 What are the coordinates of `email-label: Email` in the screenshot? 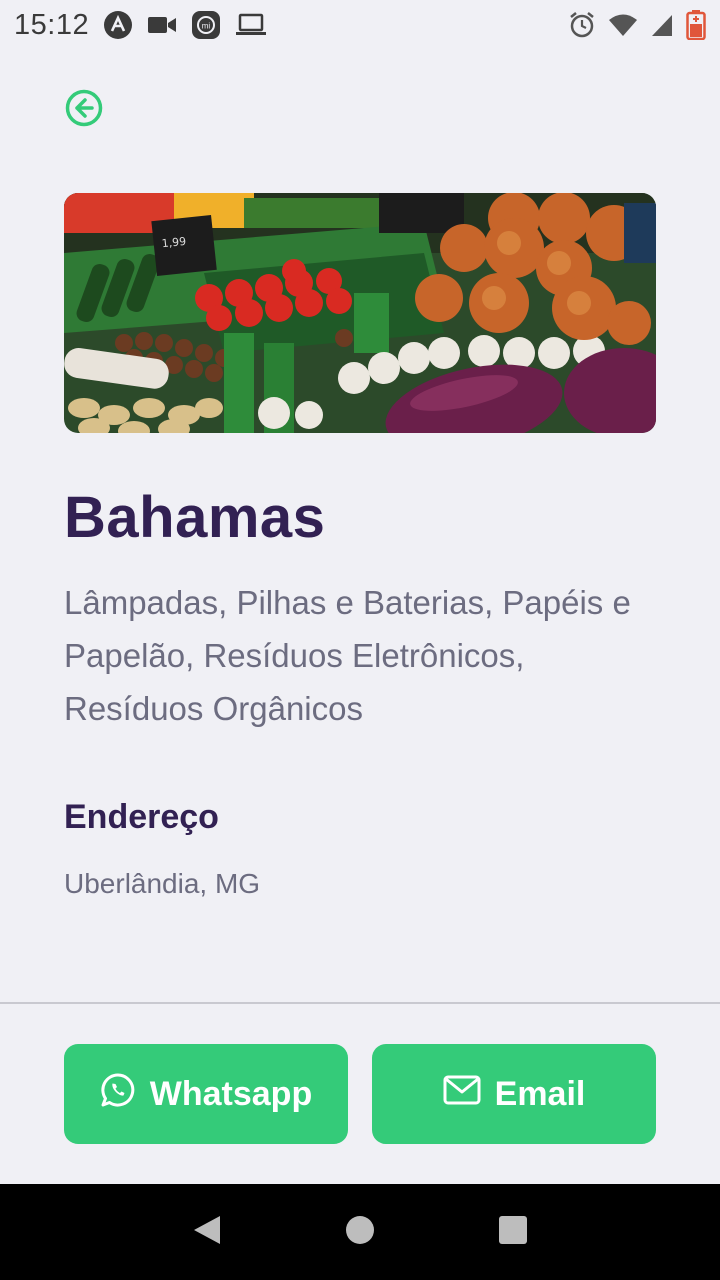 It's located at (540, 1093).